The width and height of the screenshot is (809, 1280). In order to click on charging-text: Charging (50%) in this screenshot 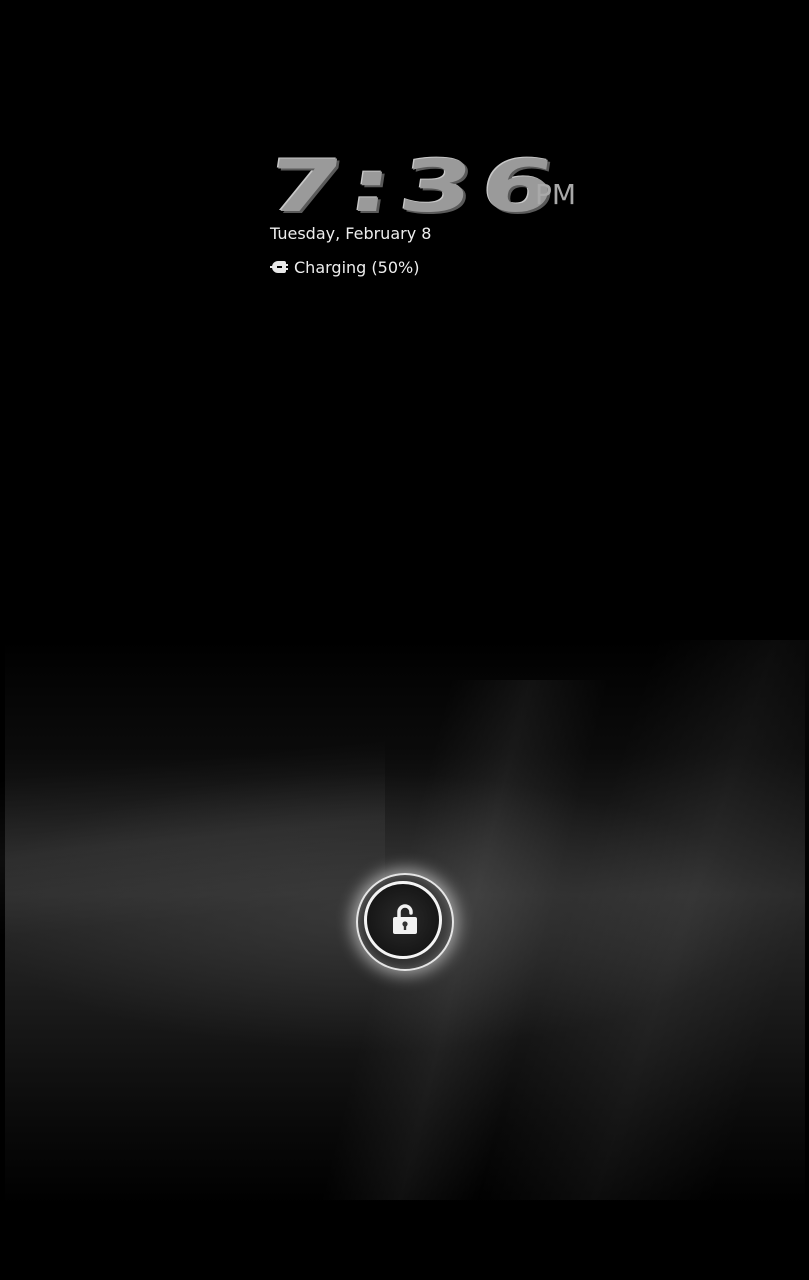, I will do `click(357, 267)`.